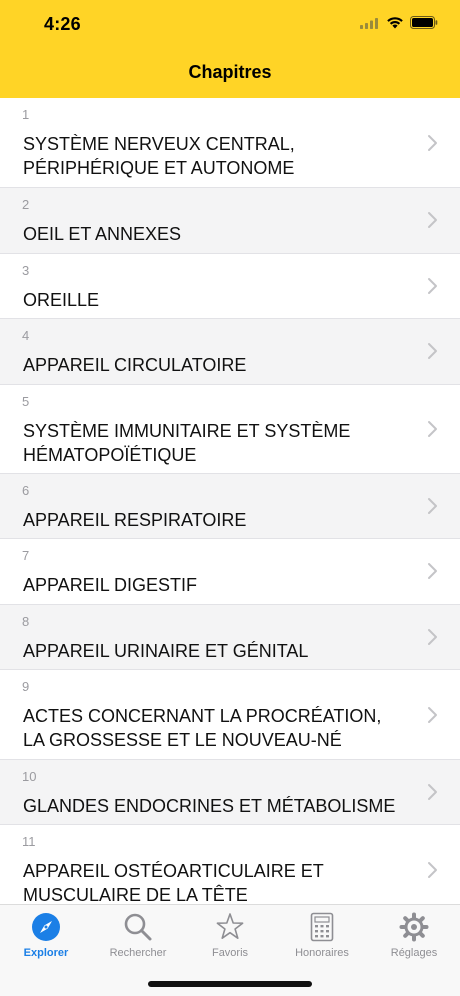 Image resolution: width=460 pixels, height=996 pixels. What do you see at coordinates (395, 23) in the screenshot?
I see `wifi-icon` at bounding box center [395, 23].